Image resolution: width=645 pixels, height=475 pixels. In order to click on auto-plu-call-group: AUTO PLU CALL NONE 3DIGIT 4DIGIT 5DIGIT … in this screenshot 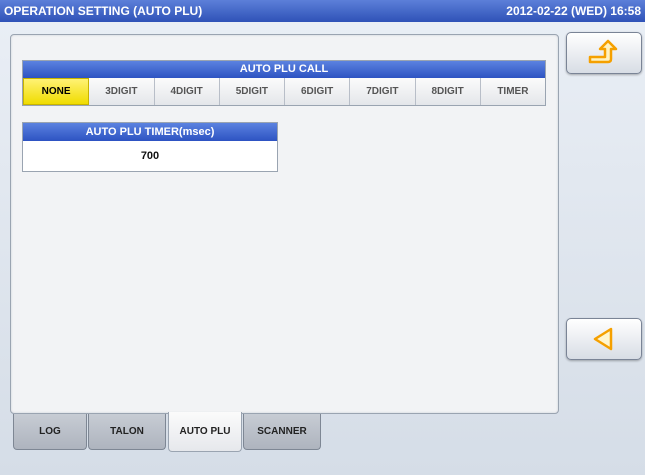, I will do `click(284, 83)`.